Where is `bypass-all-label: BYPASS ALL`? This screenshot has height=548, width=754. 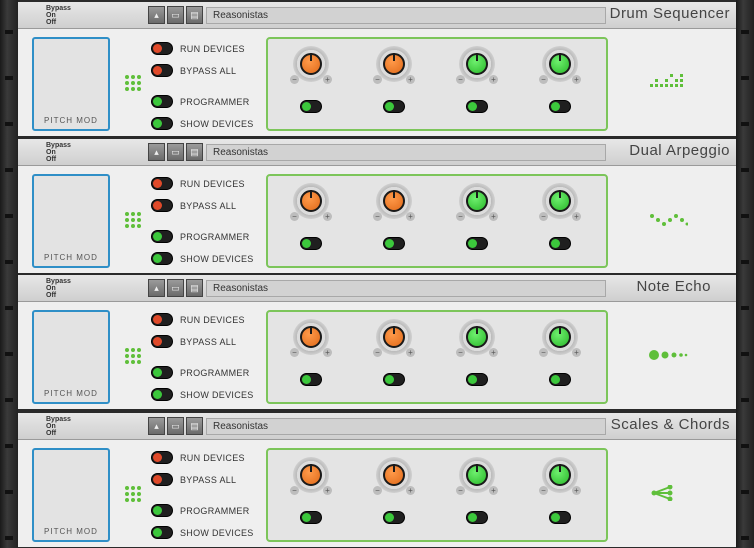
bypass-all-label: BYPASS ALL is located at coordinates (208, 341).